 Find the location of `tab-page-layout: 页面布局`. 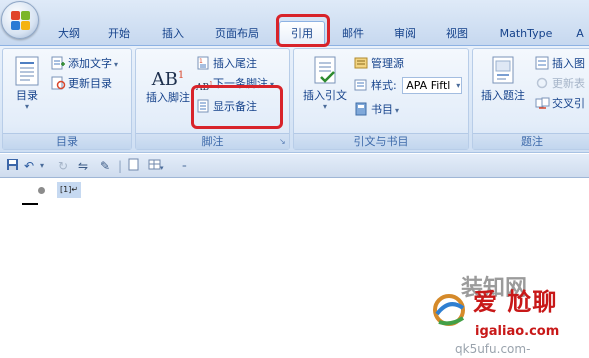

tab-page-layout: 页面布局 is located at coordinates (237, 34).